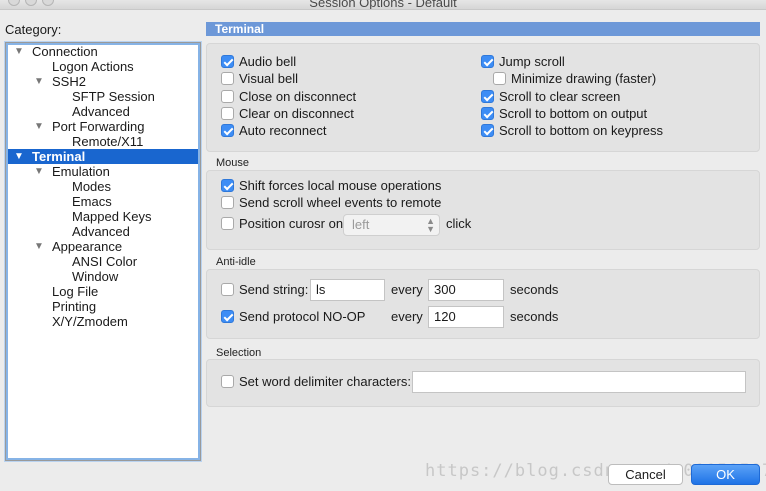 Image resolution: width=766 pixels, height=491 pixels. I want to click on category-label: Category:, so click(33, 29).